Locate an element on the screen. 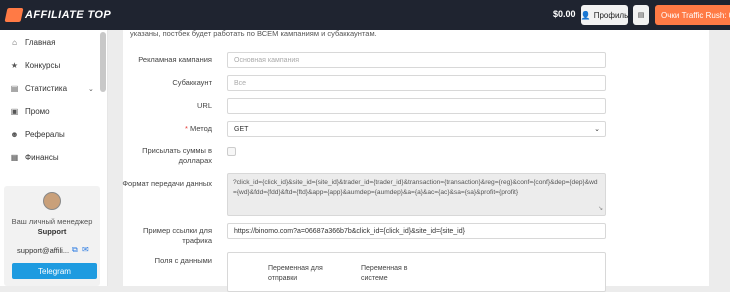 Image resolution: width=730 pixels, height=292 pixels. format-label: Формат передачи данных is located at coordinates (167, 183).